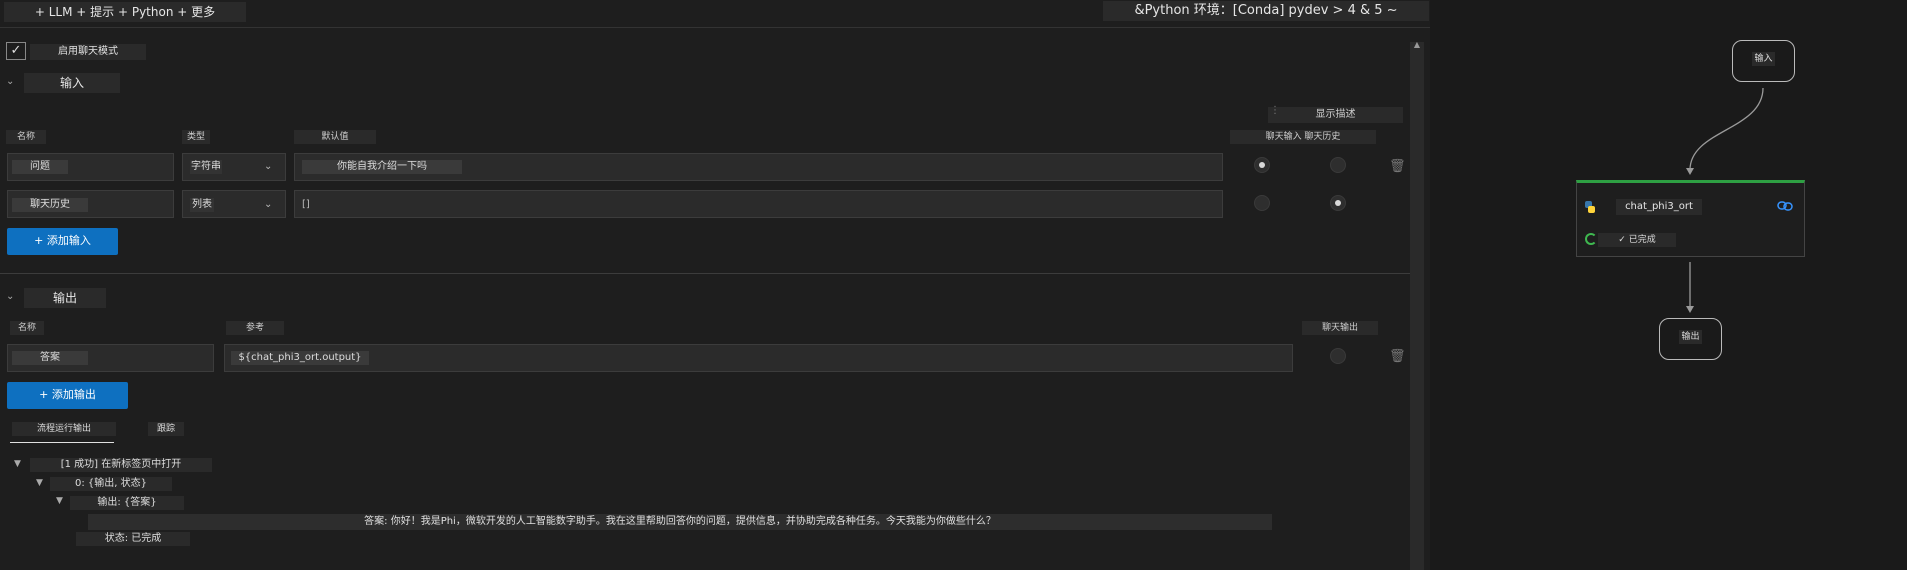  What do you see at coordinates (133, 539) in the screenshot?
I see `tree-status: 状态: 已完成` at bounding box center [133, 539].